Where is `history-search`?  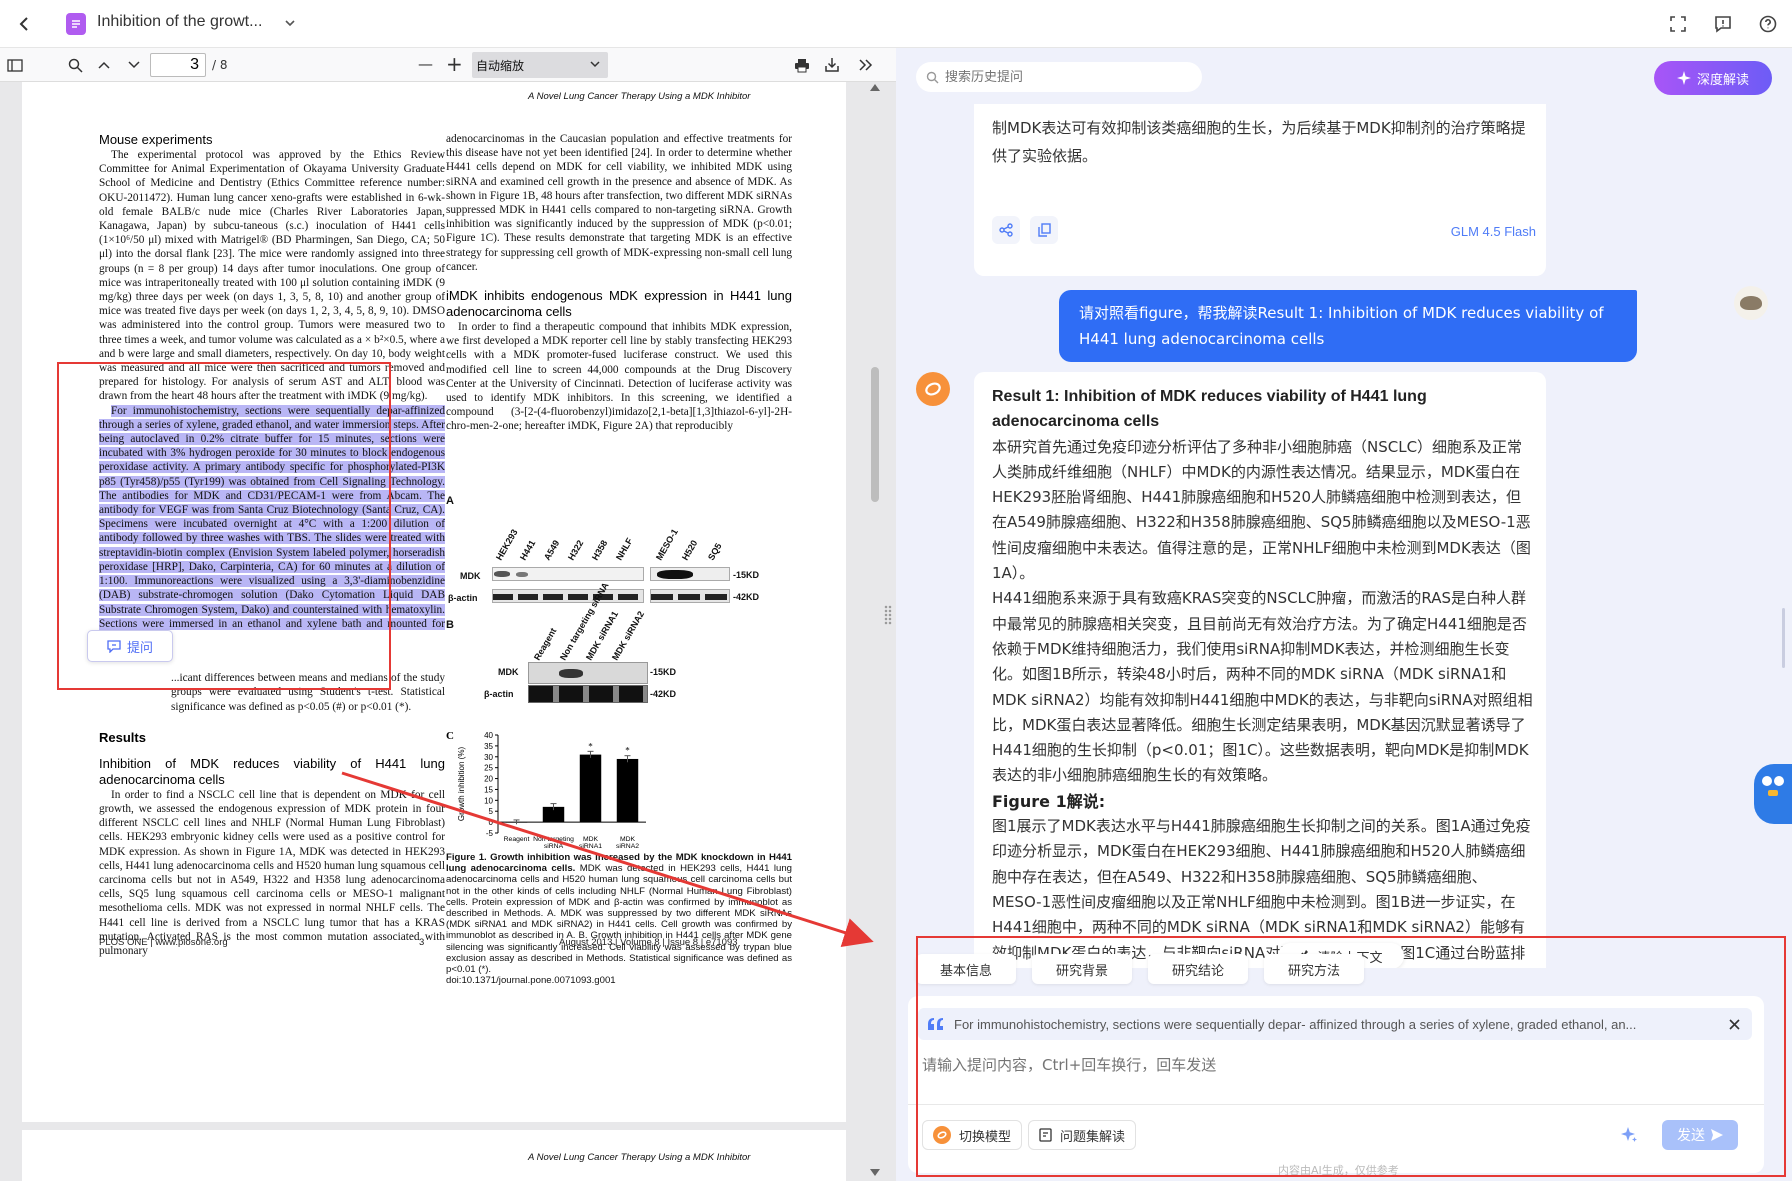
history-search is located at coordinates (1059, 77).